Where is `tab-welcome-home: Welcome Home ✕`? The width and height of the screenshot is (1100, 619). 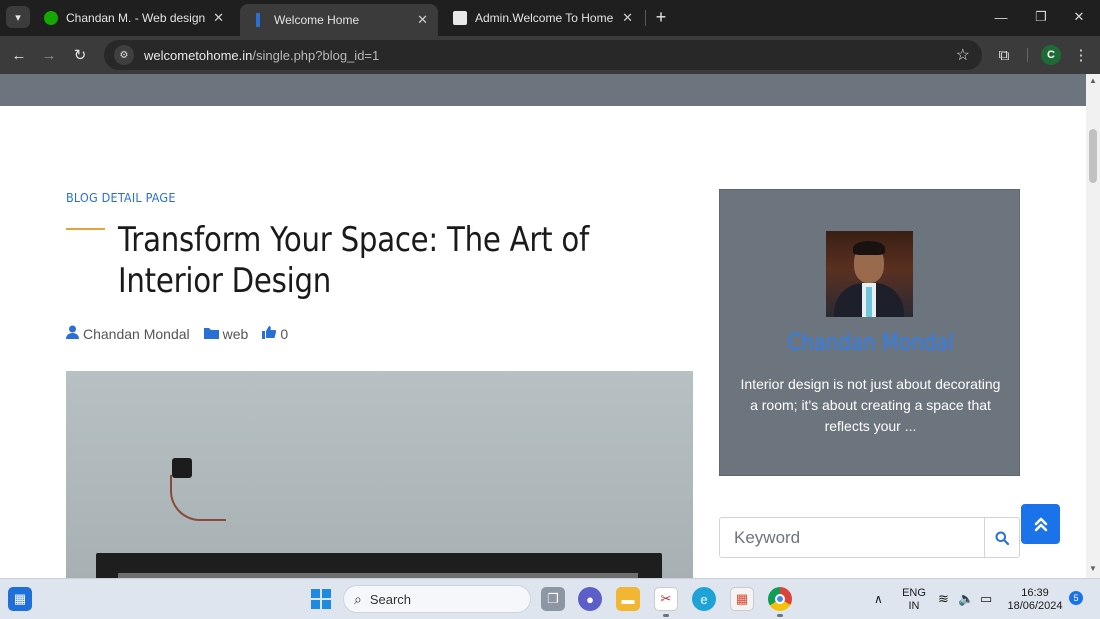 tab-welcome-home: Welcome Home ✕ is located at coordinates (339, 20).